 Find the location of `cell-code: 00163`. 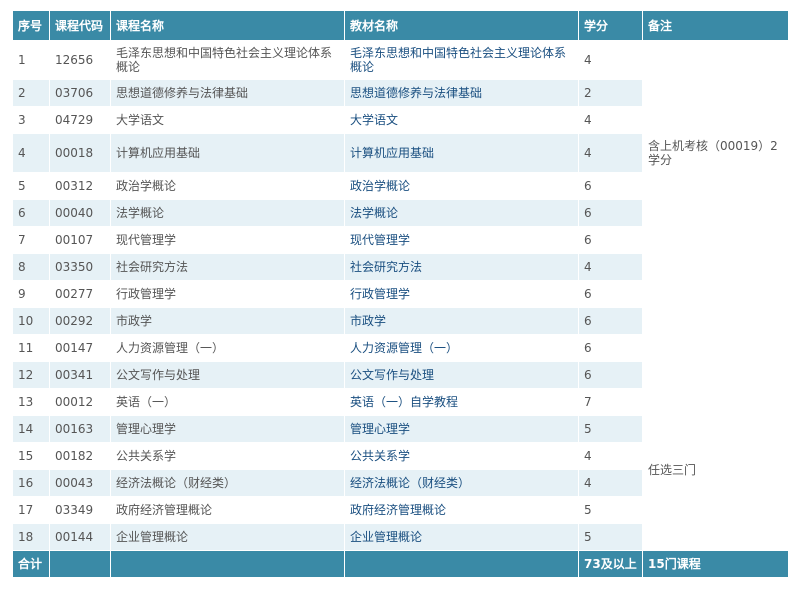

cell-code: 00163 is located at coordinates (80, 429).